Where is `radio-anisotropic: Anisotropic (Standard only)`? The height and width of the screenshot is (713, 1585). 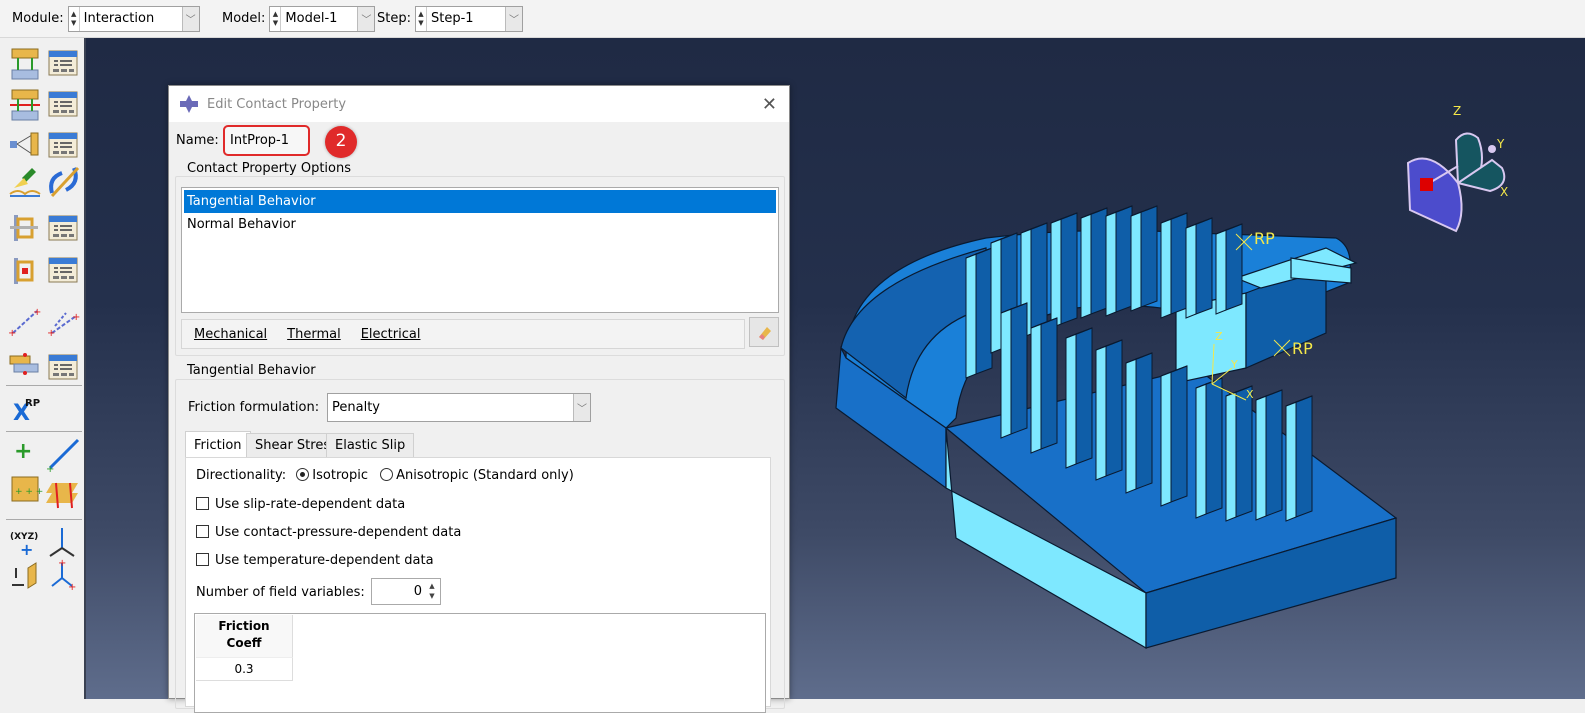
radio-anisotropic: Anisotropic (Standard only) is located at coordinates (477, 475).